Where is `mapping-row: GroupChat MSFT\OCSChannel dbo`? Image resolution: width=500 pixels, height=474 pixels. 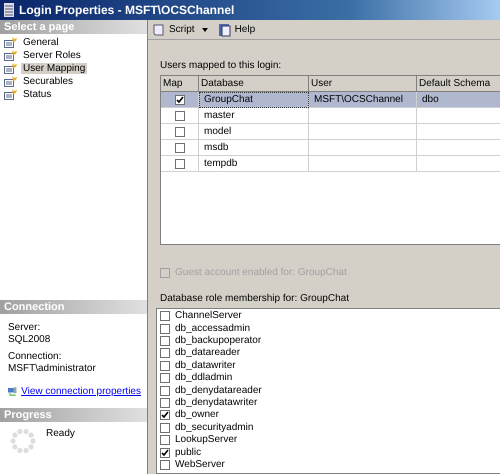
mapping-row: GroupChat MSFT\OCSChannel dbo is located at coordinates (330, 100).